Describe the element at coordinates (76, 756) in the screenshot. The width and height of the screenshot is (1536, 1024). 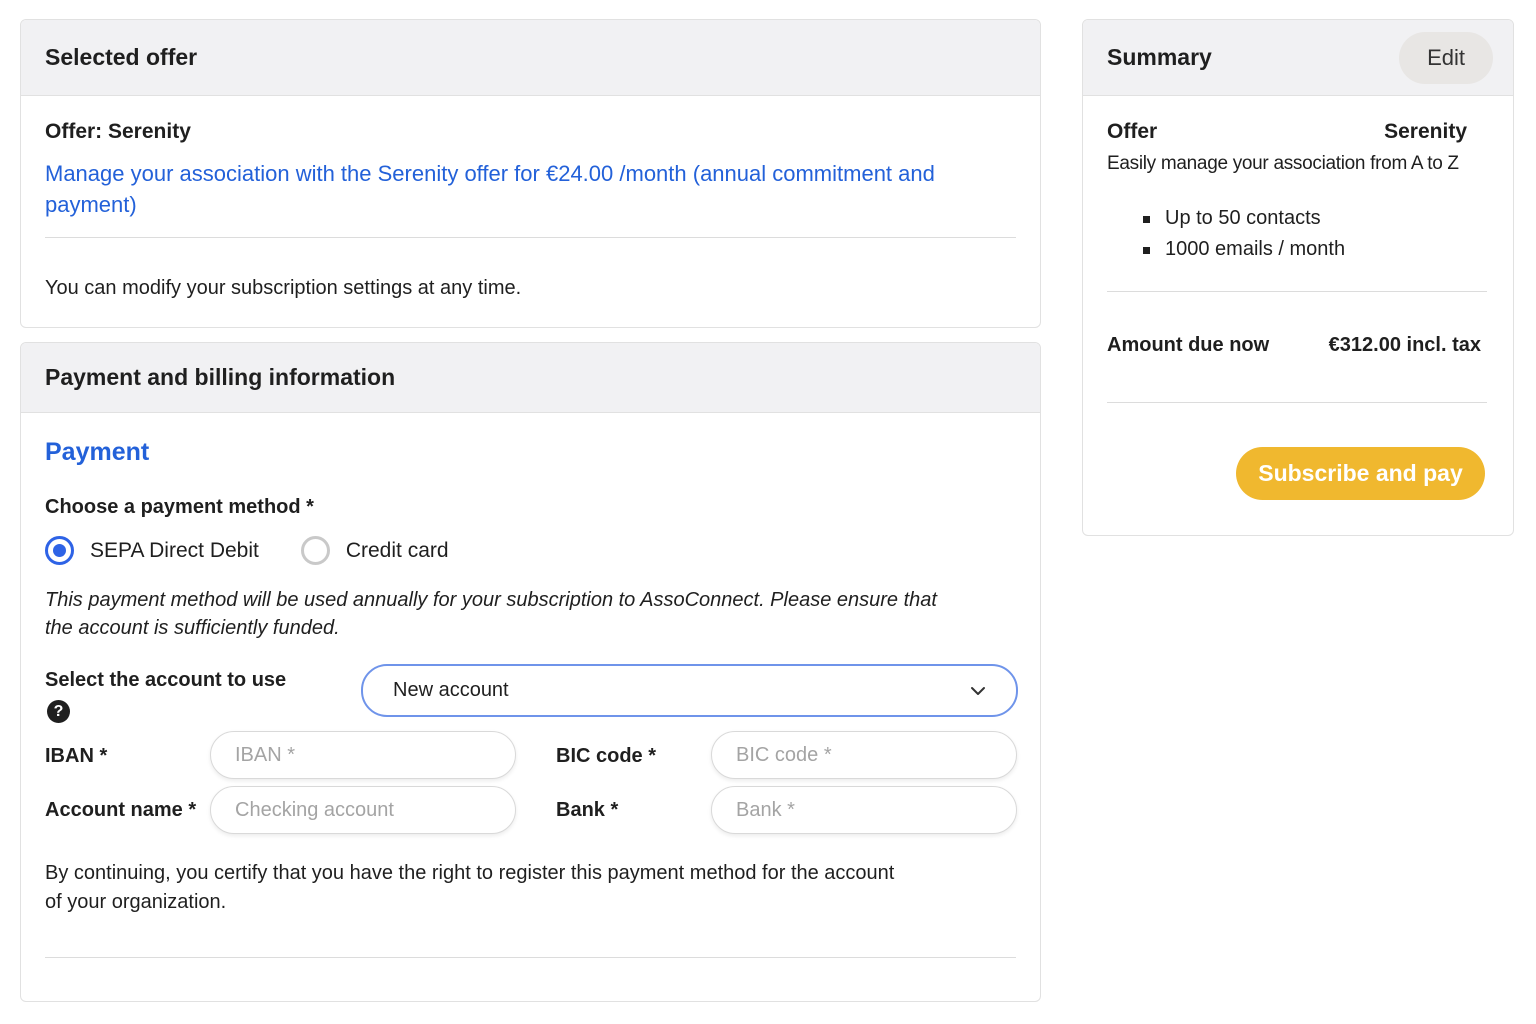
I see `iban-label: IBAN *` at that location.